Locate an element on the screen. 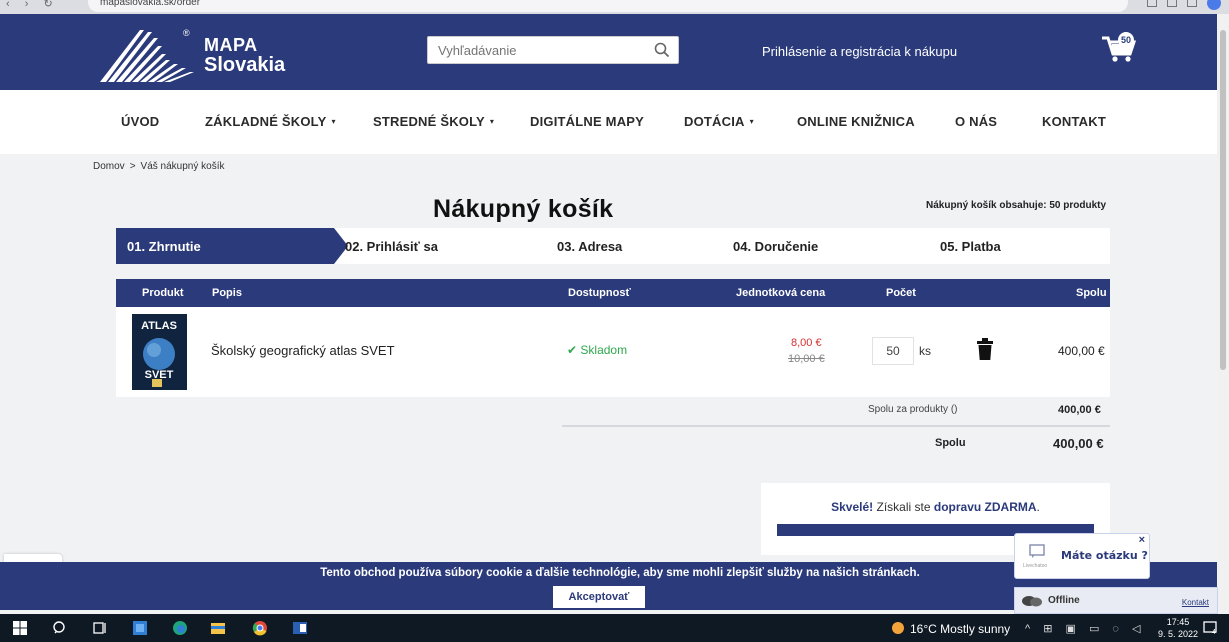  column-unit-price: Jednotková cena is located at coordinates (781, 293).